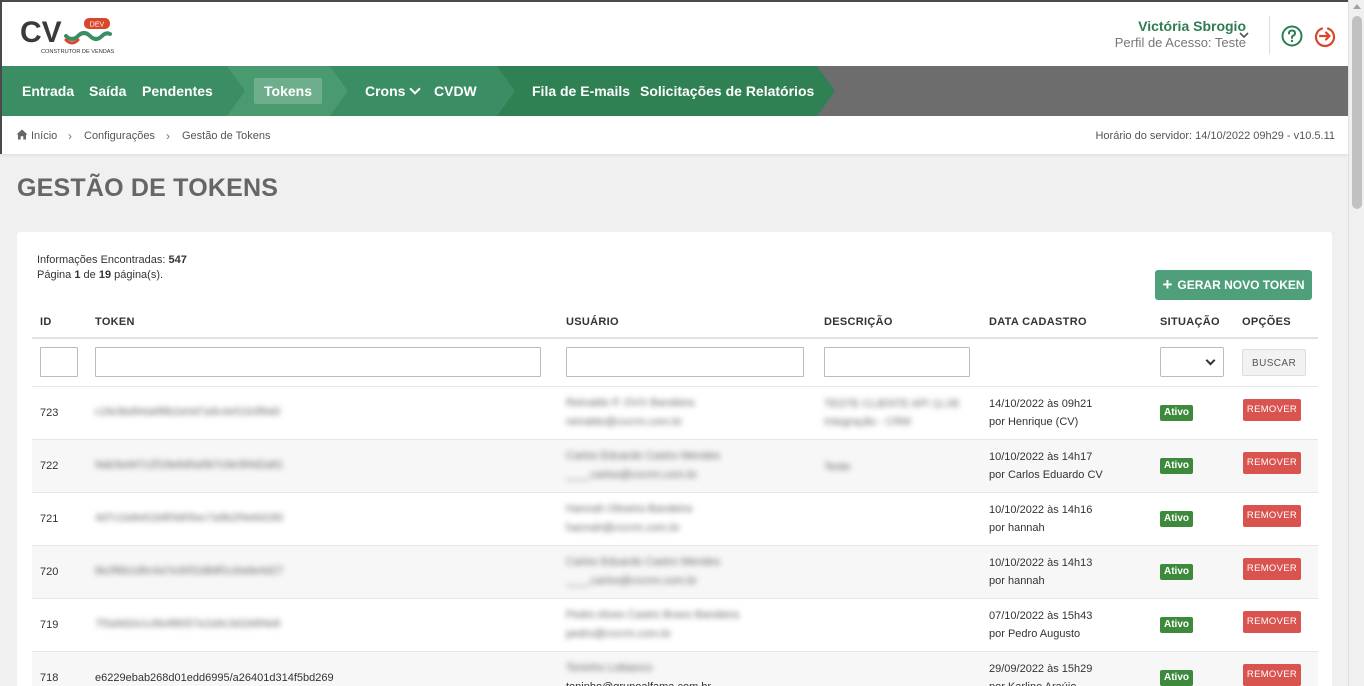 The image size is (1364, 686). I want to click on row-token: 4d7c2a9e61b8f3d05ec7a9b2f4e6d180, so click(189, 518).